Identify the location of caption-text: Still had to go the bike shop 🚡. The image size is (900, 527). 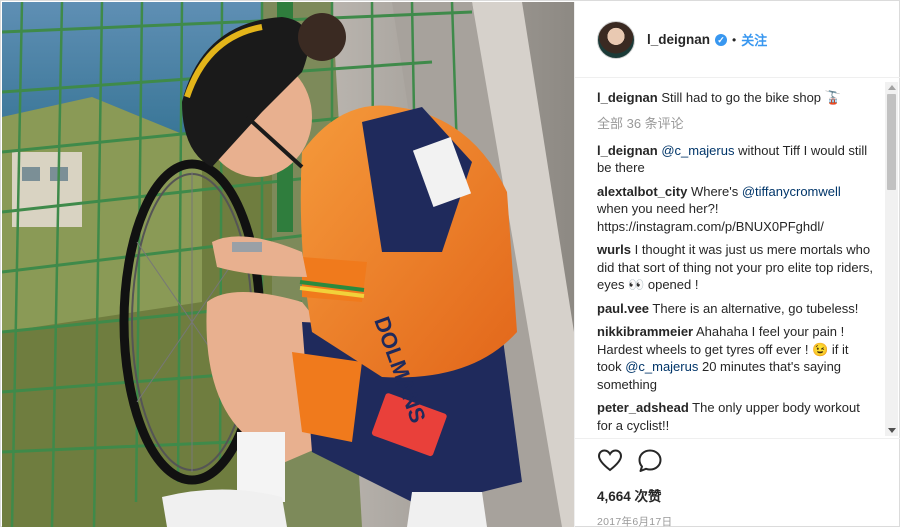
(751, 97).